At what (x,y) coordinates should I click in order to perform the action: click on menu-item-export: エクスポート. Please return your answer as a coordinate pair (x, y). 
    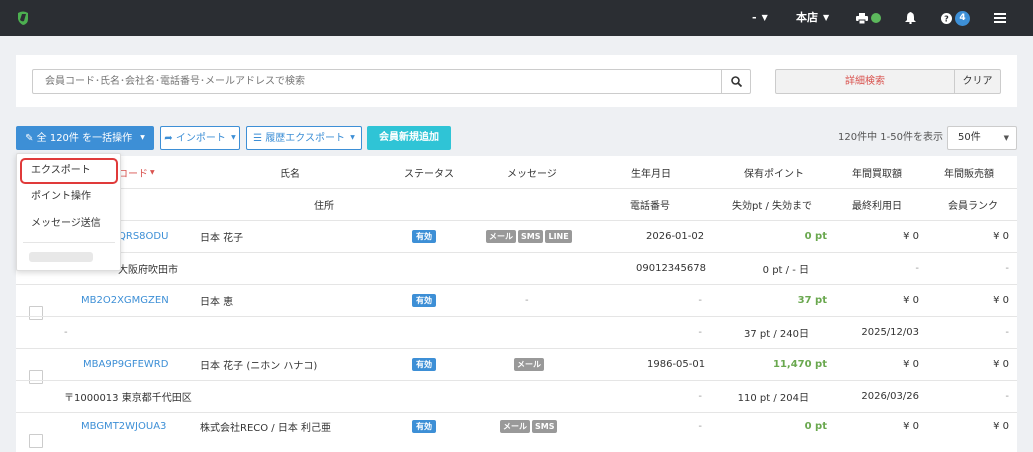
    Looking at the image, I should click on (68, 171).